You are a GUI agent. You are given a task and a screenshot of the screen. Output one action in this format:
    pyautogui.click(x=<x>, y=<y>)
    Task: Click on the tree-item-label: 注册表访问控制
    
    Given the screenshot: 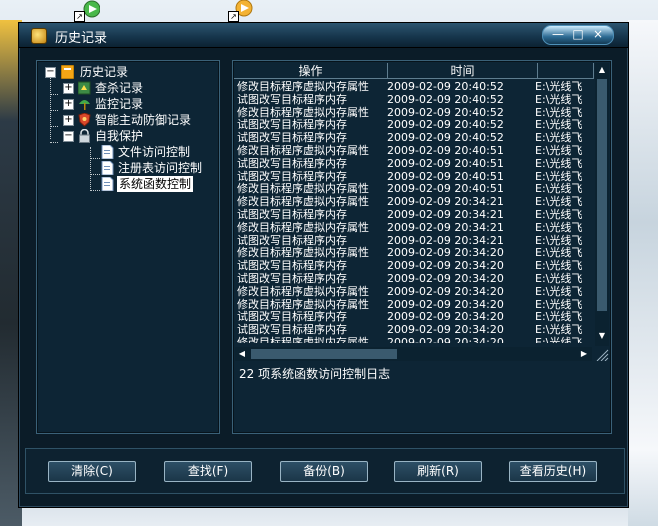 What is the action you would take?
    pyautogui.click(x=160, y=168)
    